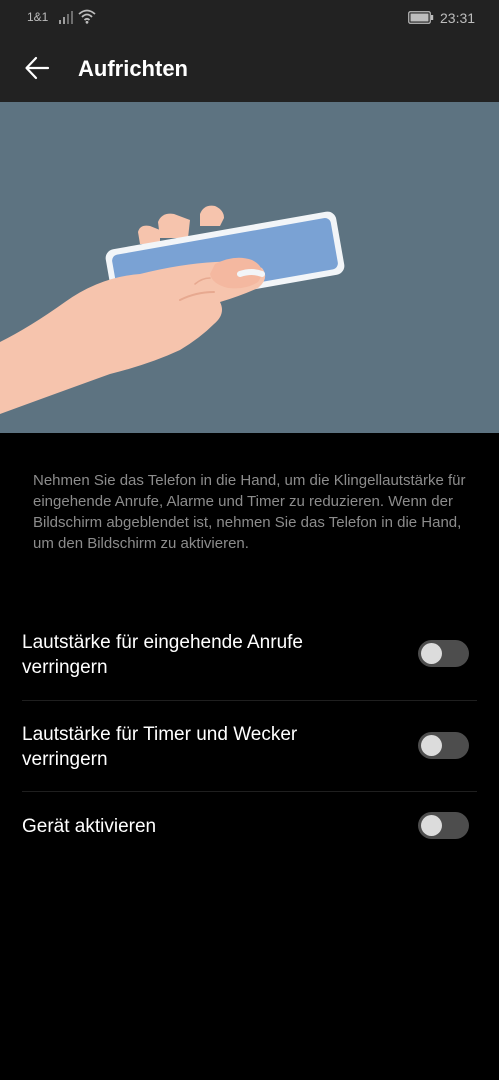  What do you see at coordinates (443, 653) in the screenshot?
I see `incoming-calls-toggle` at bounding box center [443, 653].